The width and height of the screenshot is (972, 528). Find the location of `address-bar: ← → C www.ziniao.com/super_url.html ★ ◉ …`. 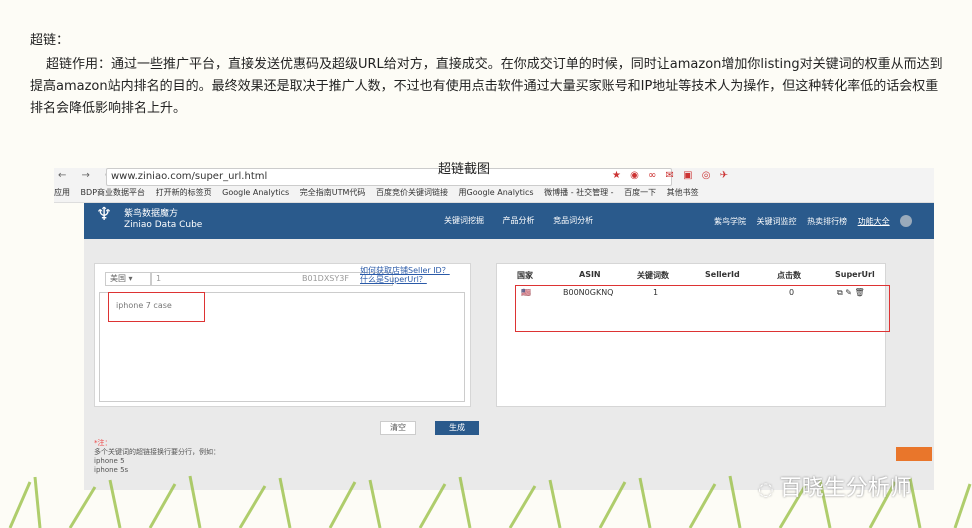

address-bar: ← → C www.ziniao.com/super_url.html ★ ◉ … is located at coordinates (494, 177).